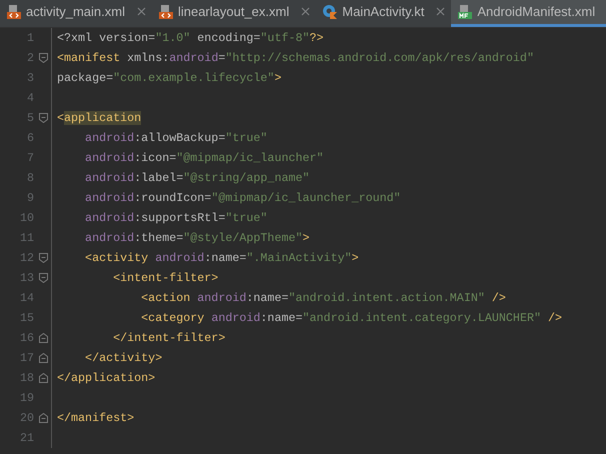  I want to click on code-line: android:supportsRtl="true", so click(176, 218).